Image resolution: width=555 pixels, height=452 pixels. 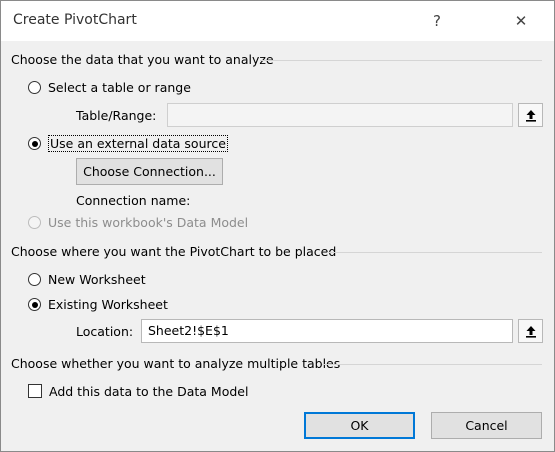 I want to click on close-icon: ✕, so click(x=521, y=21).